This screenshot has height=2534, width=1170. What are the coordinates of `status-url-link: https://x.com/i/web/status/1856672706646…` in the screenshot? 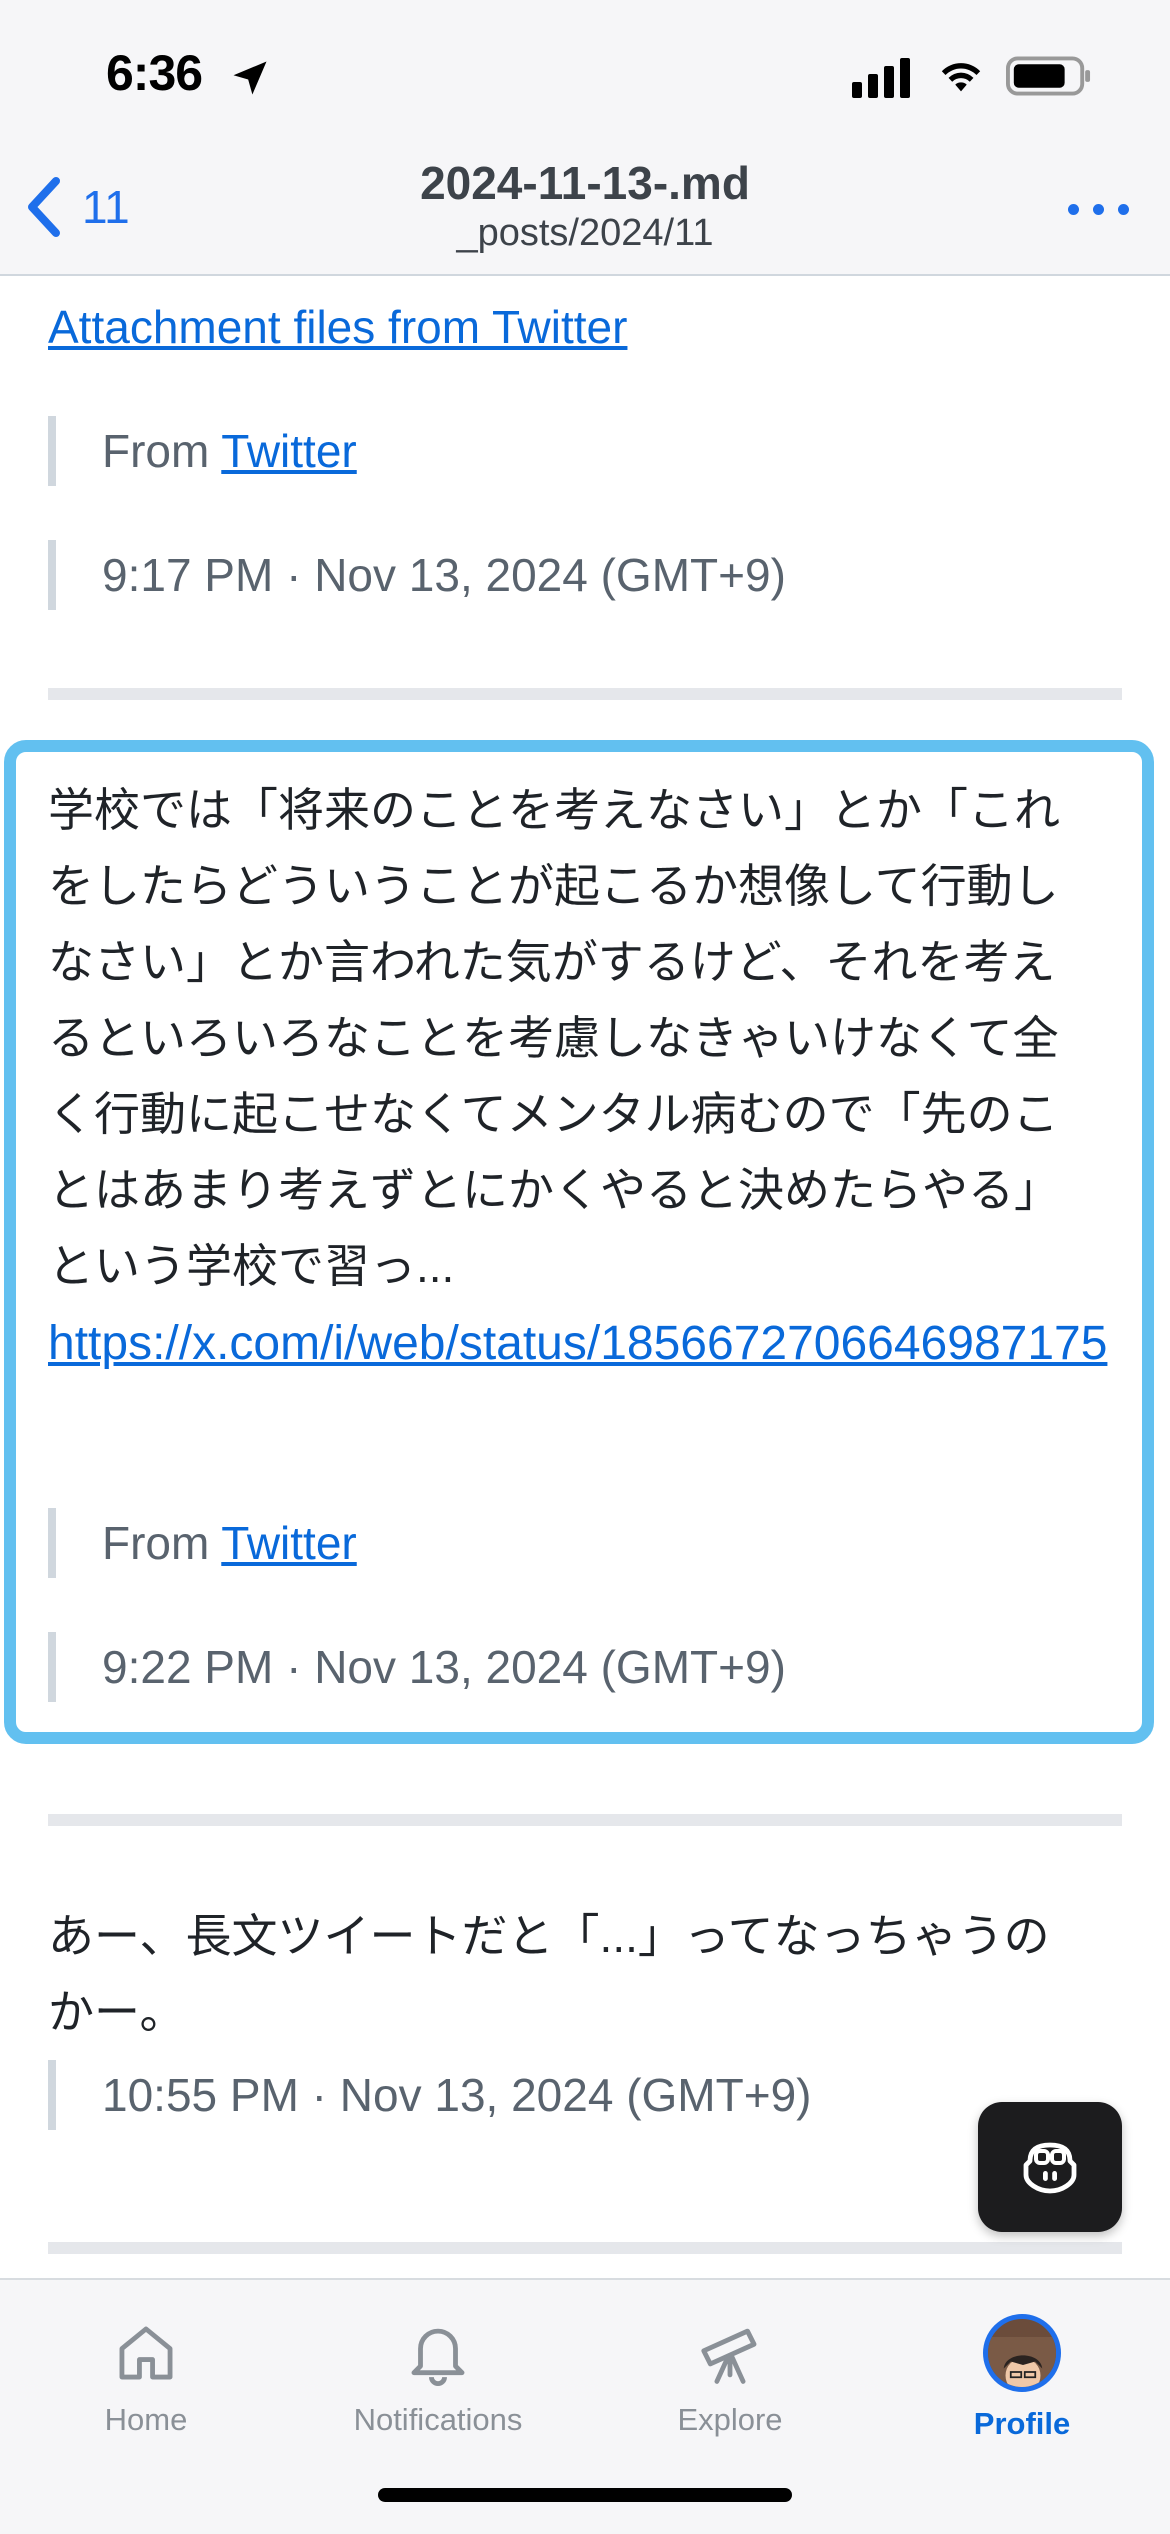 It's located at (588, 1344).